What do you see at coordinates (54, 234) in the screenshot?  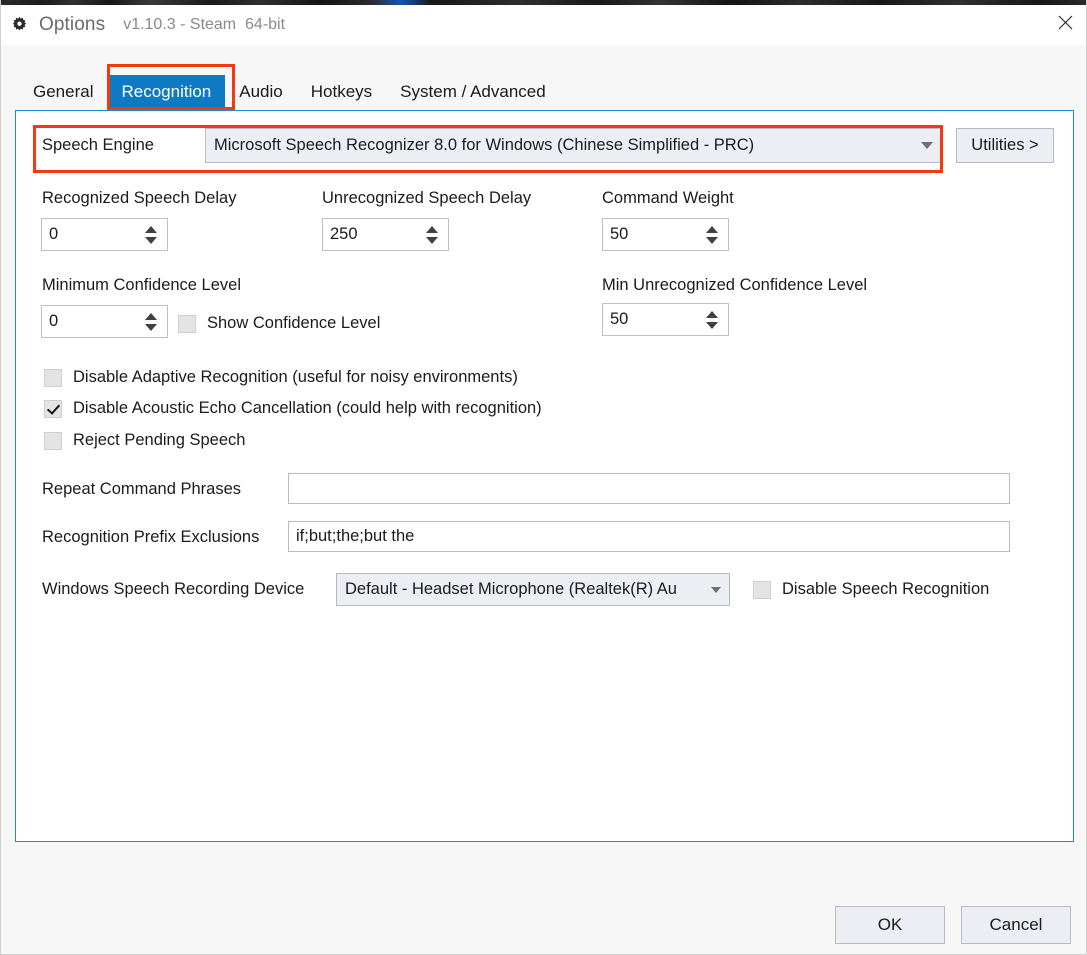 I see `recognized-speech-delay-value: 0` at bounding box center [54, 234].